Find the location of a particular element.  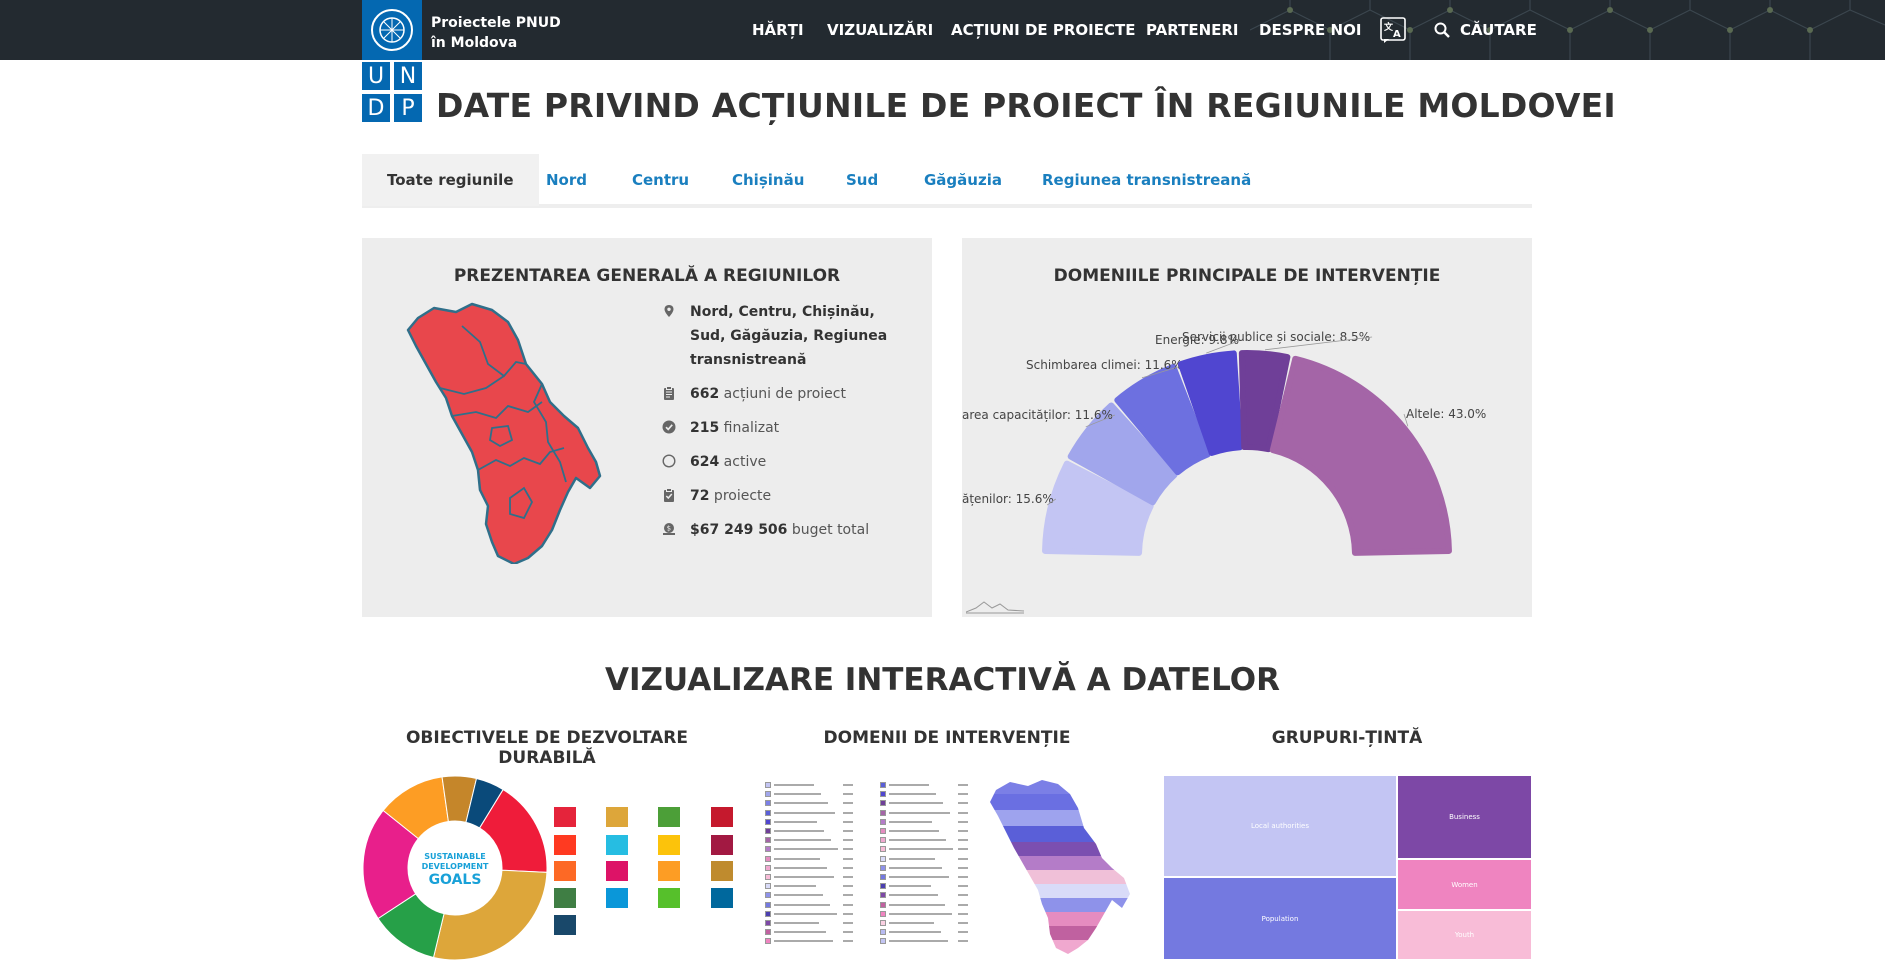

tab-toate-regiunile: Toate regiunile is located at coordinates (450, 180).